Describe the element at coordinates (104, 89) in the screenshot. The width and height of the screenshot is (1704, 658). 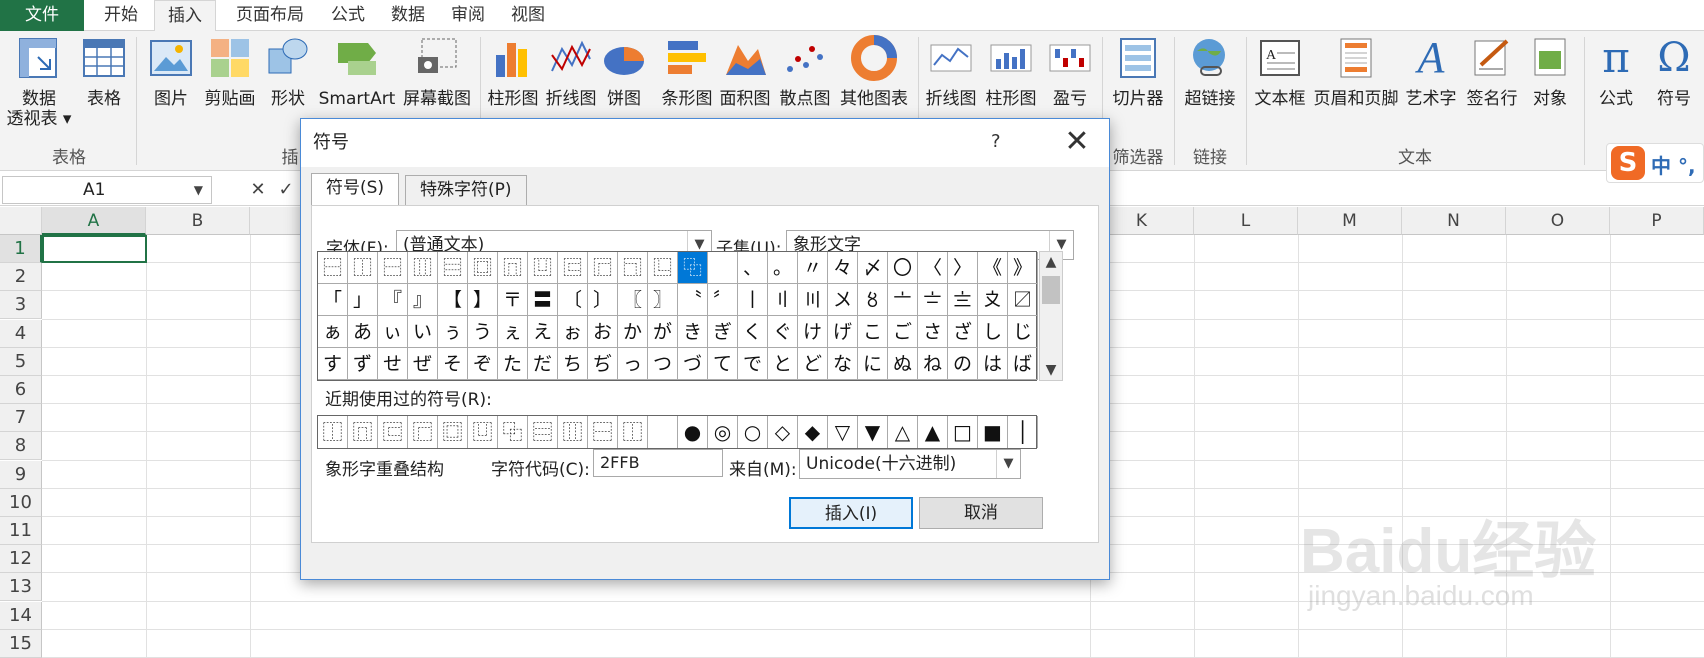
I see `table-button: 表格` at that location.